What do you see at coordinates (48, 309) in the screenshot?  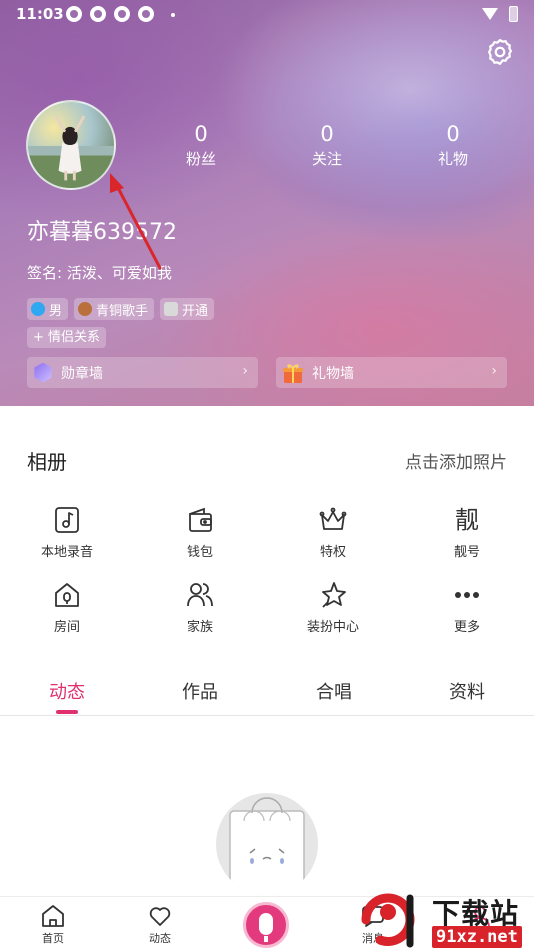 I see `gender-tag: 男` at bounding box center [48, 309].